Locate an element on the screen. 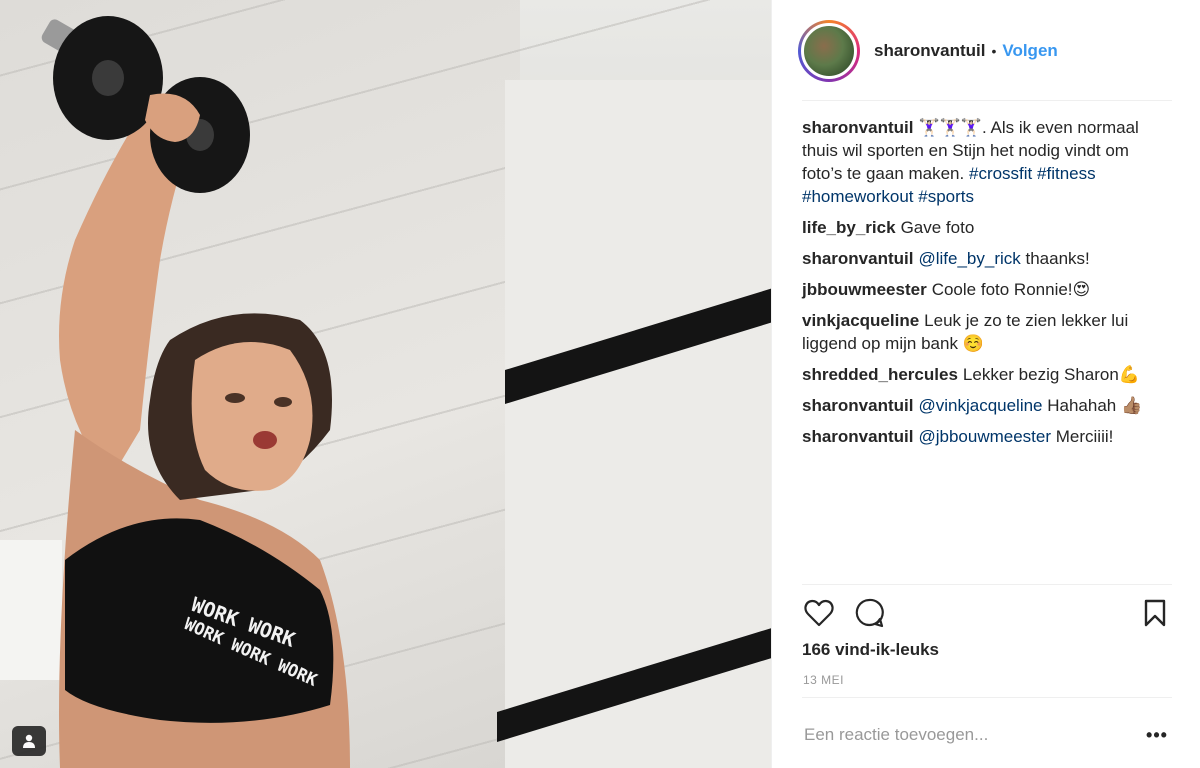  comment-item: jbbouwmeester Coole foto Ronnie!😍 is located at coordinates (987, 289).